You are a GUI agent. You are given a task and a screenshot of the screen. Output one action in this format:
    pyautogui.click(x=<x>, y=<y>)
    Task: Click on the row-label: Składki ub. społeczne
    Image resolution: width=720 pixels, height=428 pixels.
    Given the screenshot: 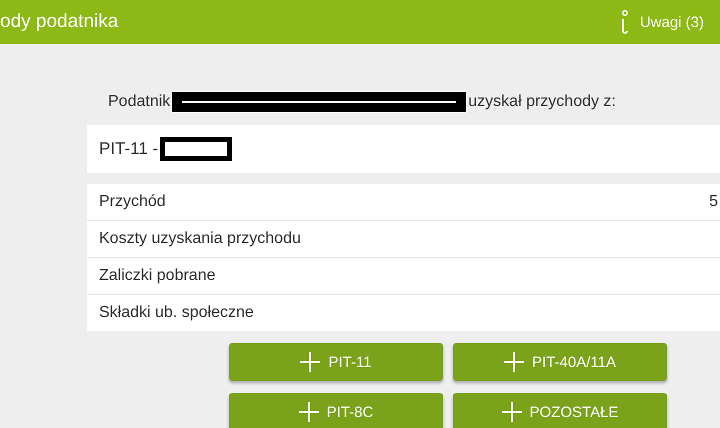 What is the action you would take?
    pyautogui.click(x=176, y=313)
    